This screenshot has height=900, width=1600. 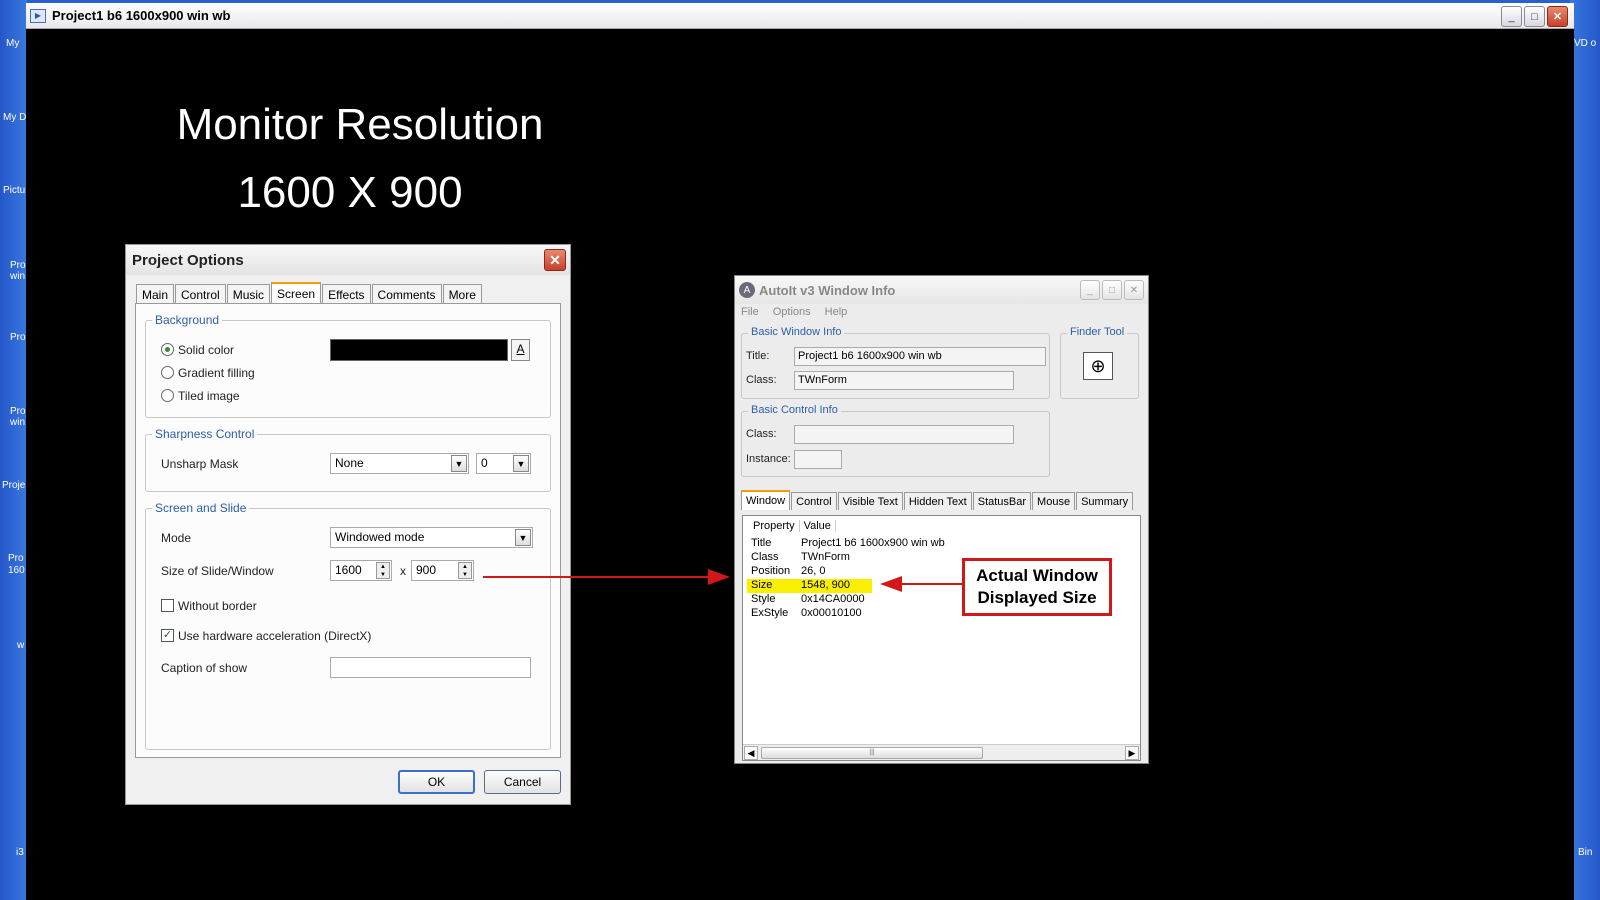 I want to click on callout-line-2: Displayed Size, so click(x=1037, y=597).